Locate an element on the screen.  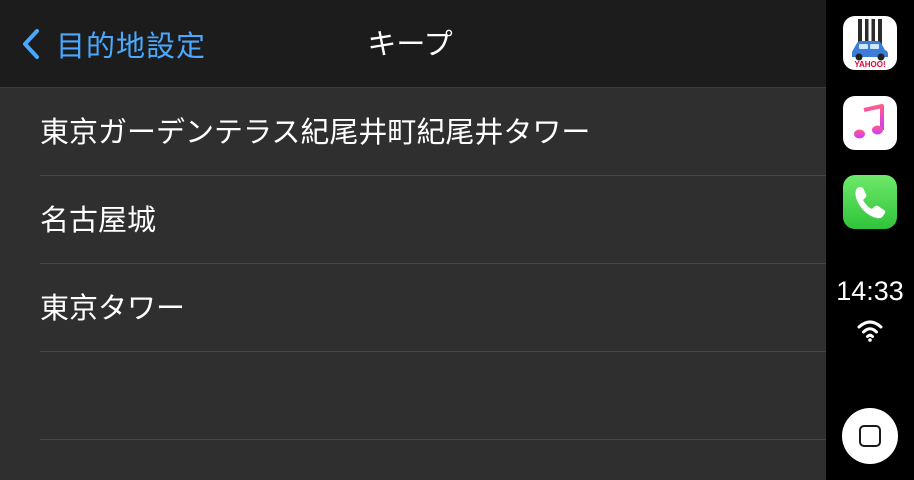
home-button is located at coordinates (870, 436).